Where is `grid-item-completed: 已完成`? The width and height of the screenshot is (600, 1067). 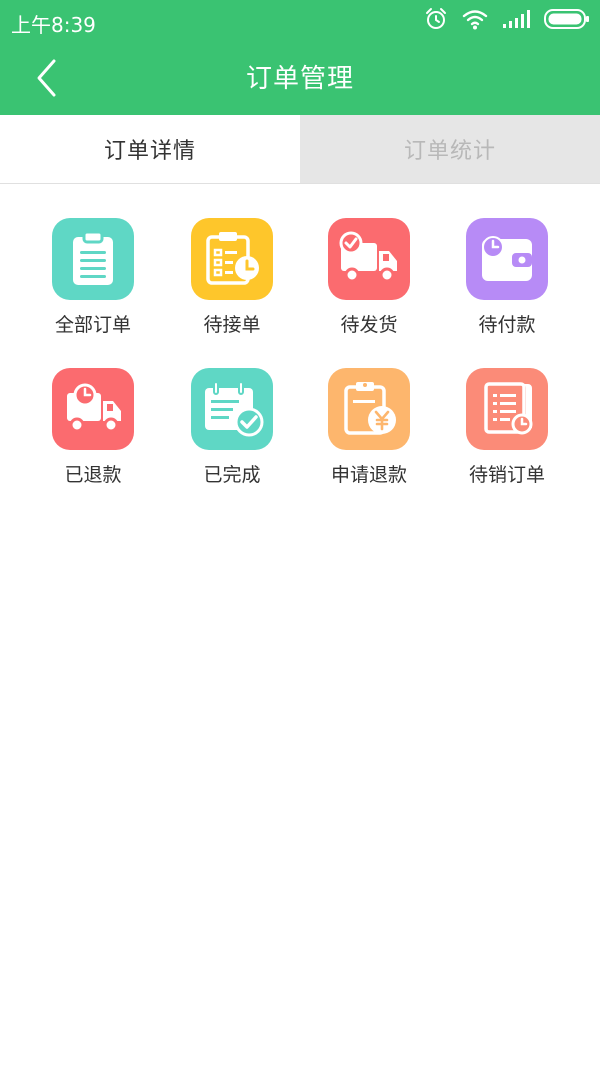
grid-item-completed: 已完成 is located at coordinates (232, 427).